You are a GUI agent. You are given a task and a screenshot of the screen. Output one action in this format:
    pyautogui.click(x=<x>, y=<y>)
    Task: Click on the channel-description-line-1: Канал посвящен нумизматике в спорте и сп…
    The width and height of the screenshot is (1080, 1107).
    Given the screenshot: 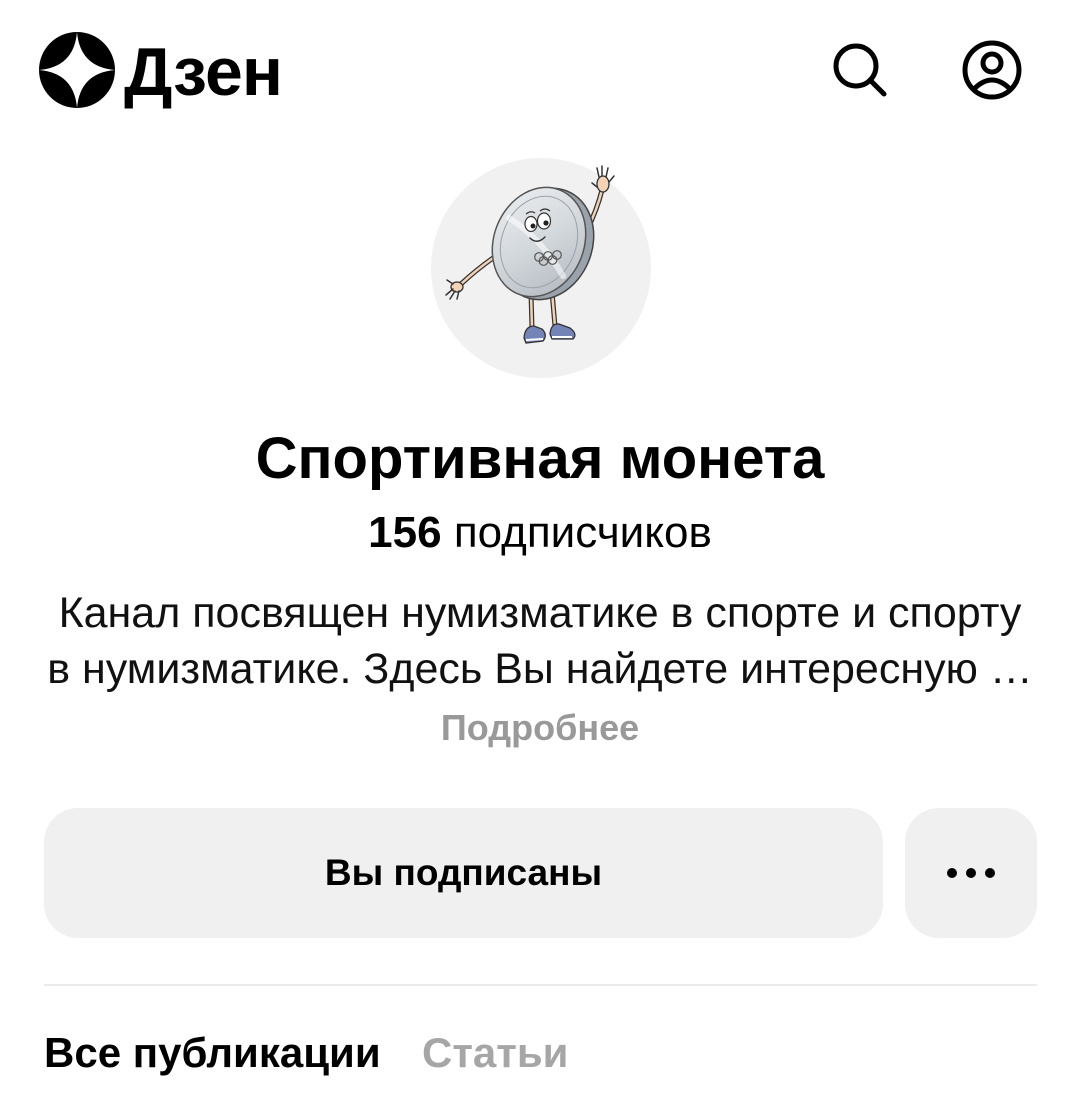 What is the action you would take?
    pyautogui.click(x=540, y=613)
    